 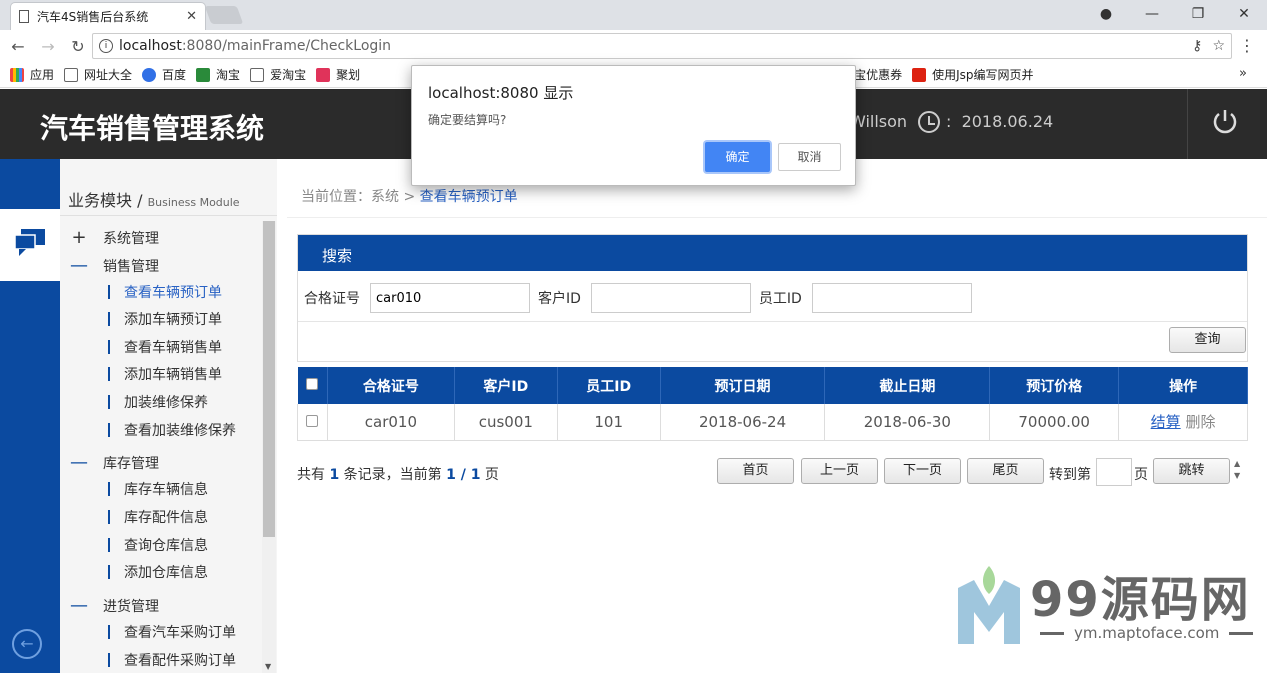 What do you see at coordinates (1225, 122) in the screenshot?
I see `power-icon` at bounding box center [1225, 122].